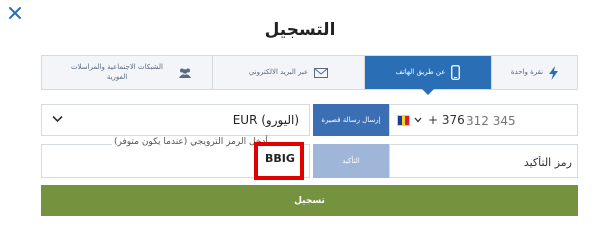 This screenshot has height=248, width=600. I want to click on register-button: تسجيل, so click(309, 200).